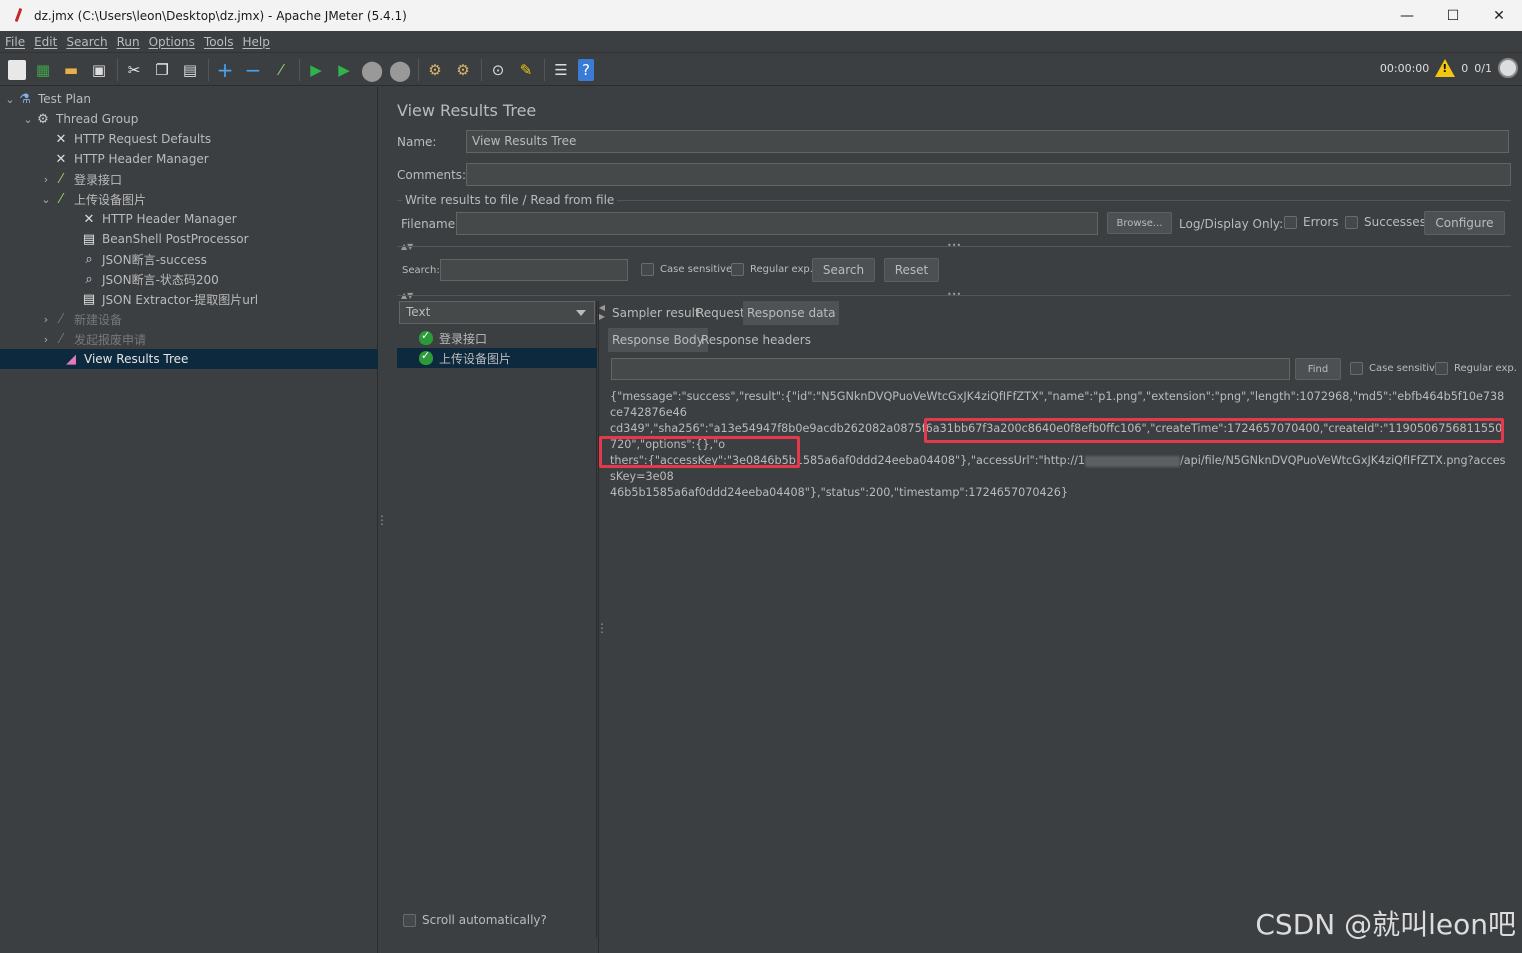 This screenshot has height=953, width=1522. I want to click on paste-icon: ▤, so click(190, 70).